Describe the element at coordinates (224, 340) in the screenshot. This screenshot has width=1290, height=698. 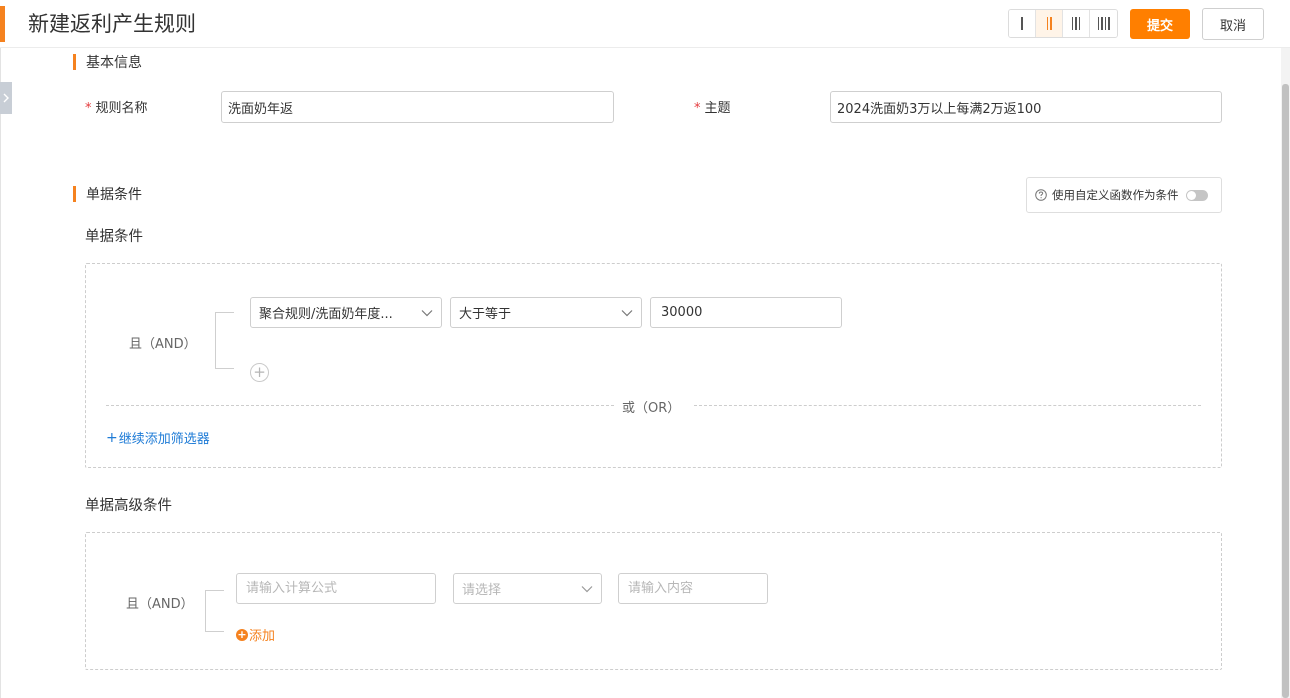
I see `condition-bracket` at that location.